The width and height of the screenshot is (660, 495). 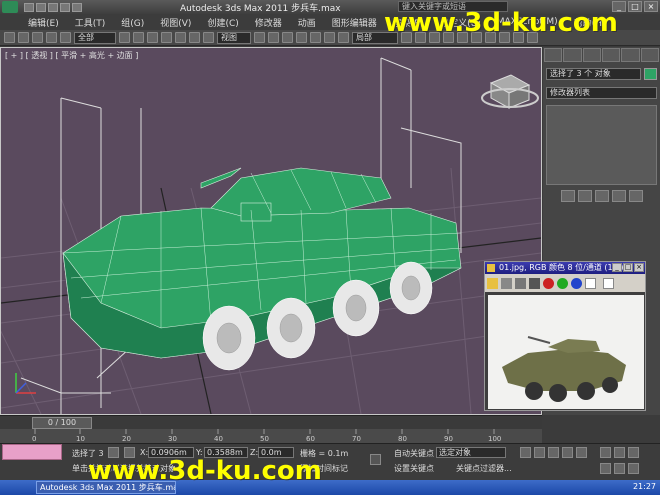 What do you see at coordinates (124, 37) in the screenshot?
I see `select-object-icon` at bounding box center [124, 37].